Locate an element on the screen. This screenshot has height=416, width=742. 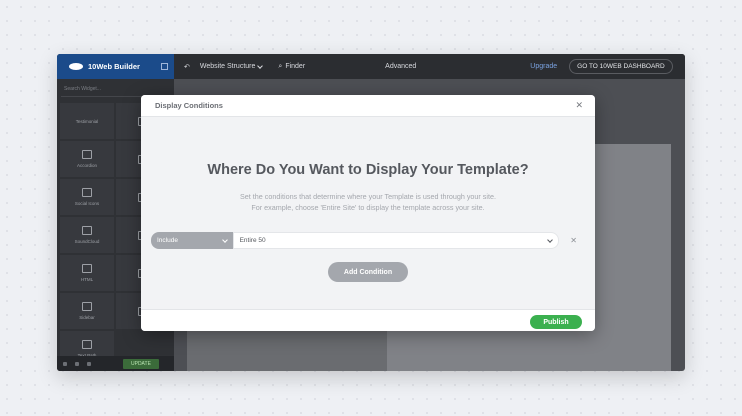
condition-row: Include Entire 50 ✕ is located at coordinates (364, 240).